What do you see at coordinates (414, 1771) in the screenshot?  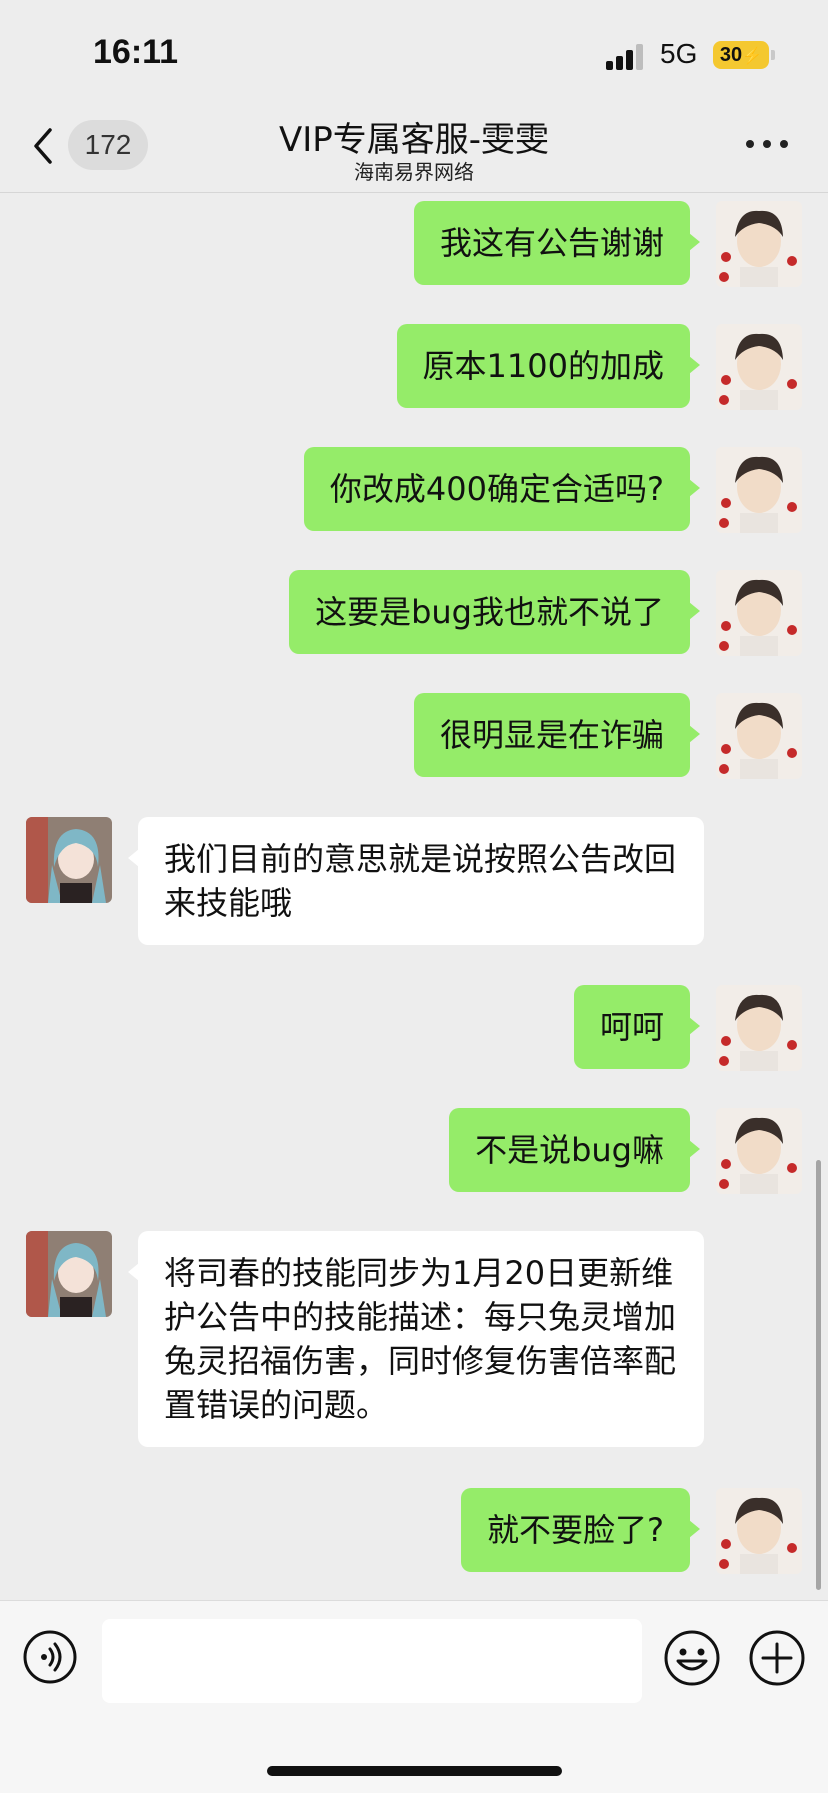 I see `home-indicator` at bounding box center [414, 1771].